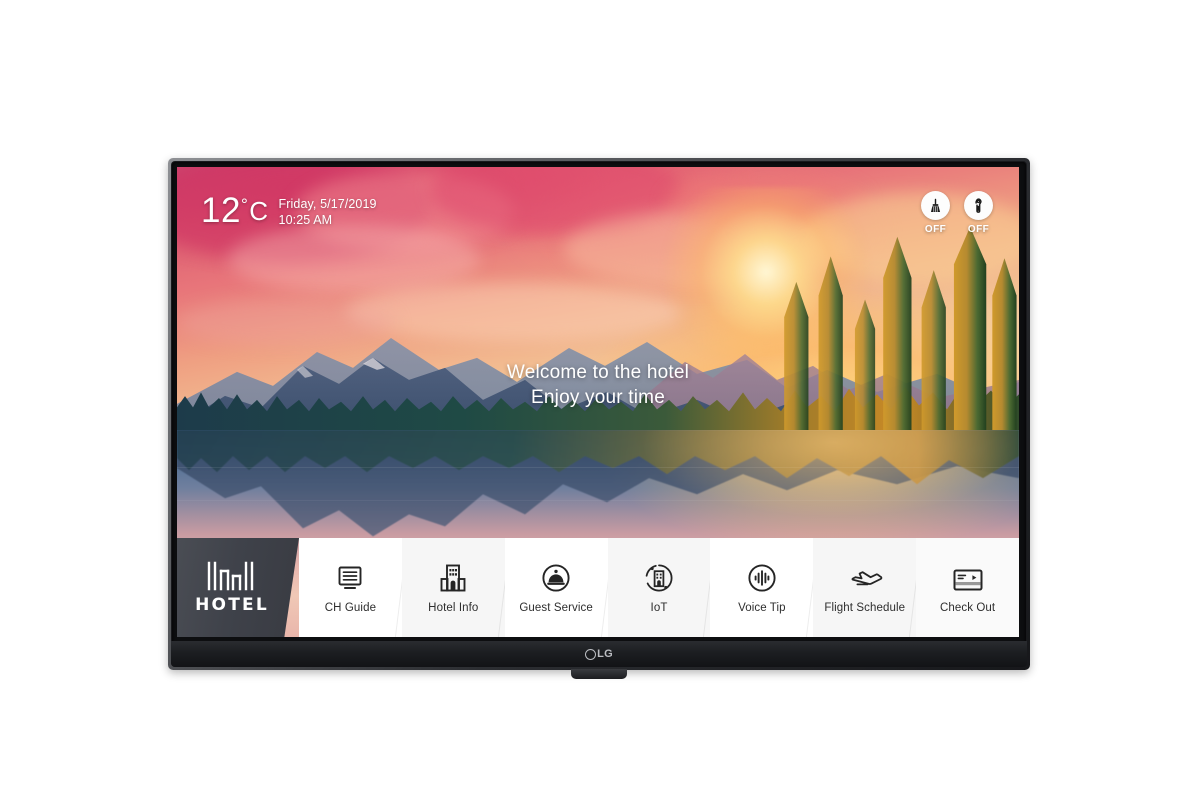  Describe the element at coordinates (968, 577) in the screenshot. I see `key-card-icon` at that location.